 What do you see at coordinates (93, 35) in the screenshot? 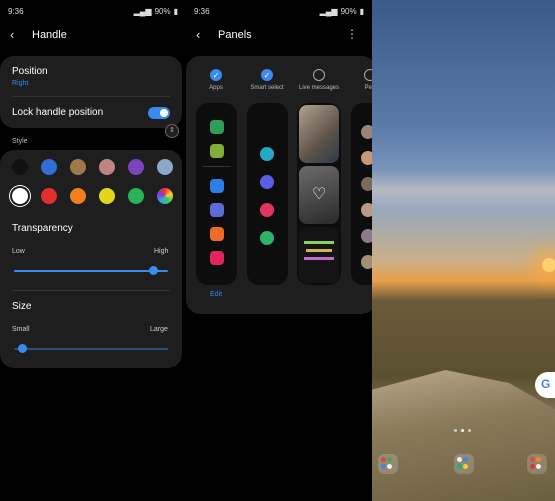
I see `app-bar: ‹ Handle` at bounding box center [93, 35].